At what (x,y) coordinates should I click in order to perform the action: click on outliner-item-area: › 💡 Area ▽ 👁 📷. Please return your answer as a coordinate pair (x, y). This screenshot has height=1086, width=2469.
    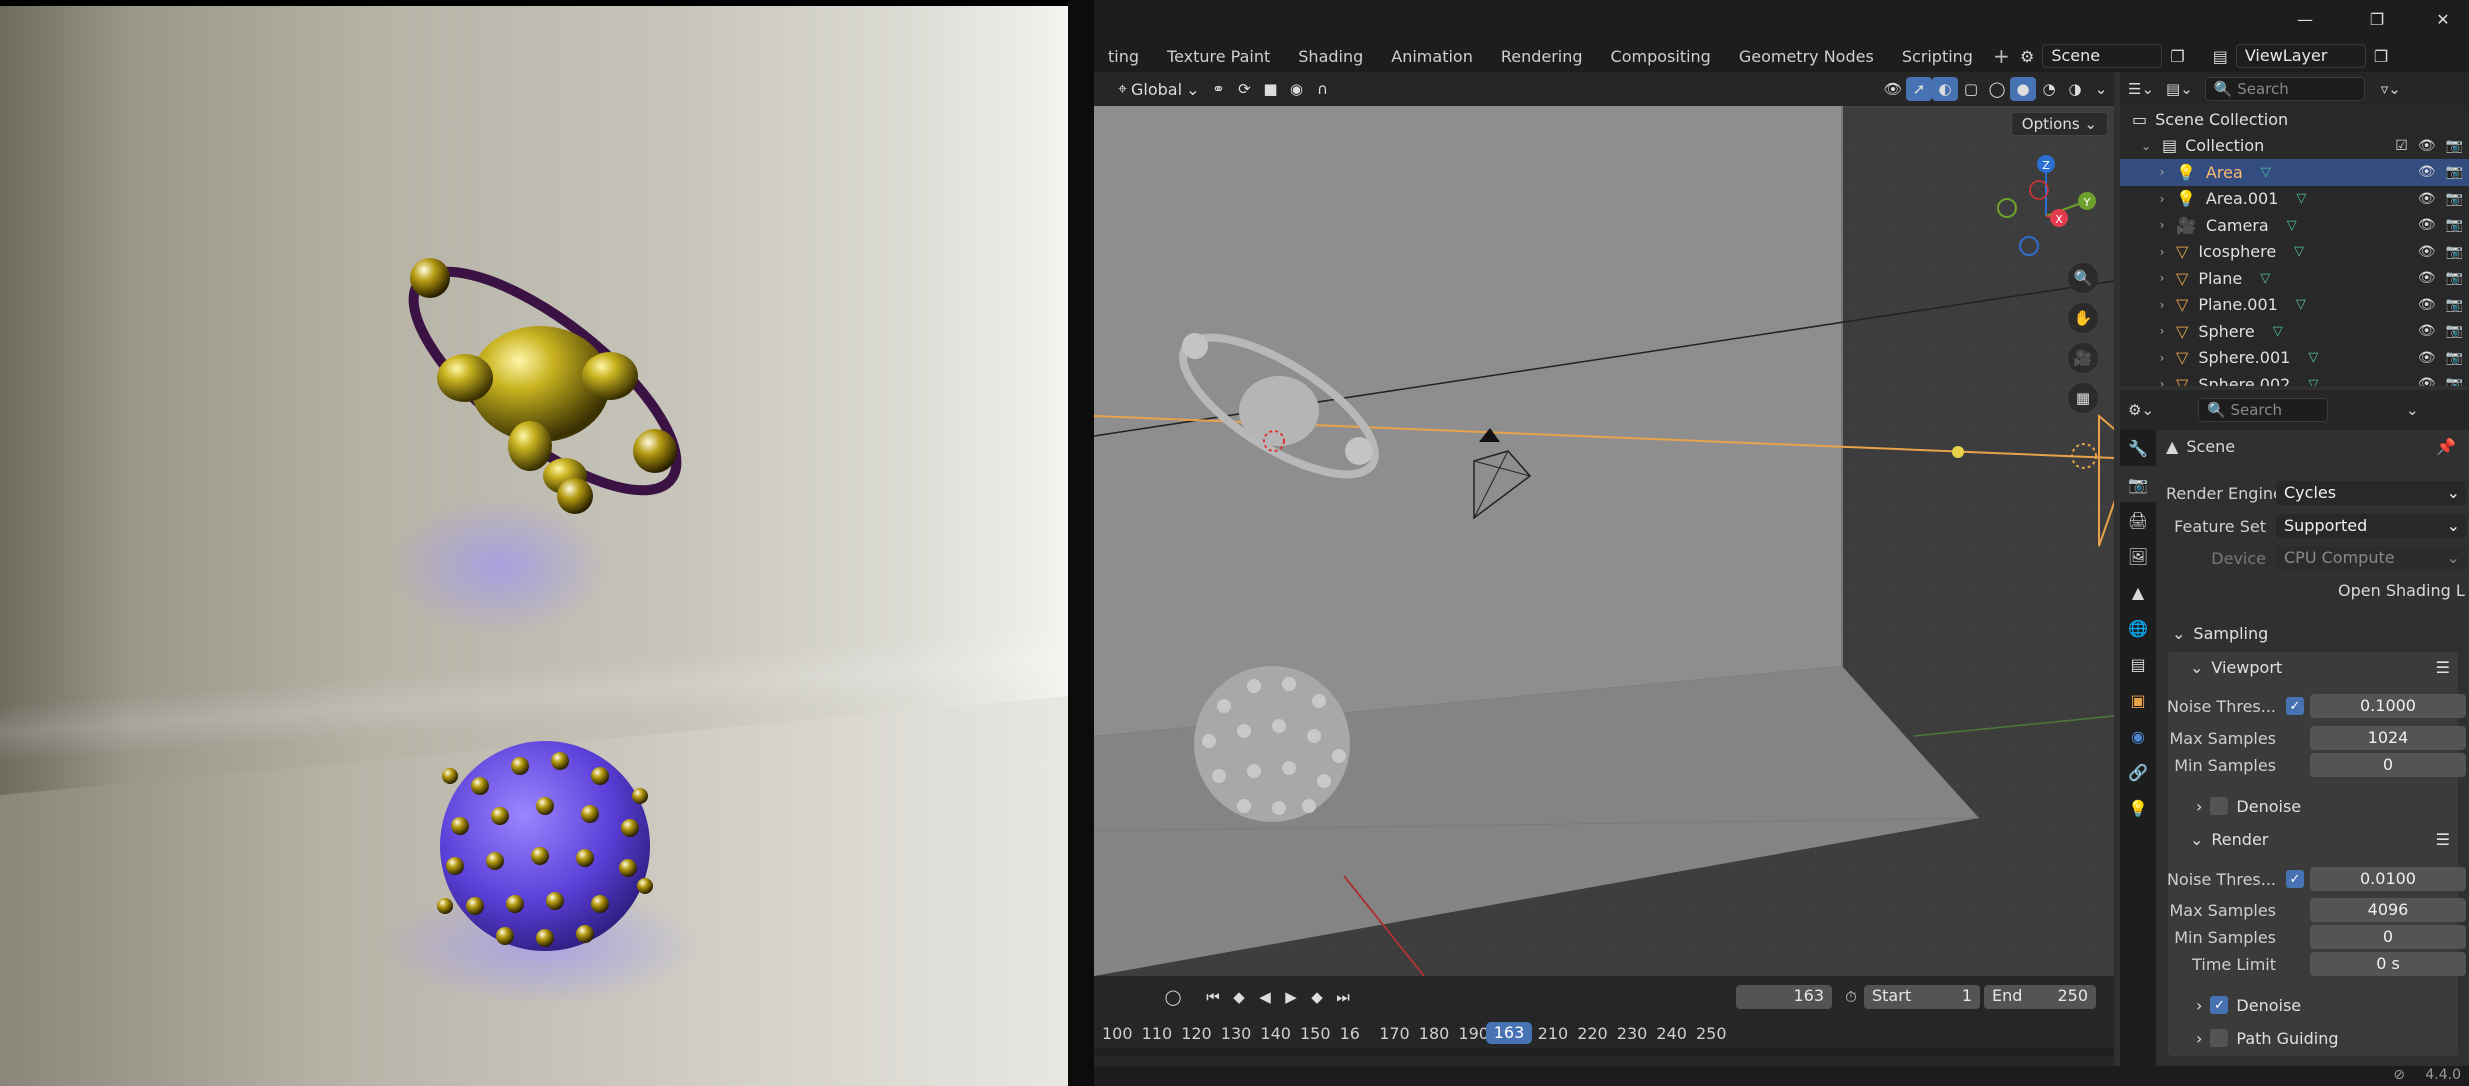
    Looking at the image, I should click on (2294, 172).